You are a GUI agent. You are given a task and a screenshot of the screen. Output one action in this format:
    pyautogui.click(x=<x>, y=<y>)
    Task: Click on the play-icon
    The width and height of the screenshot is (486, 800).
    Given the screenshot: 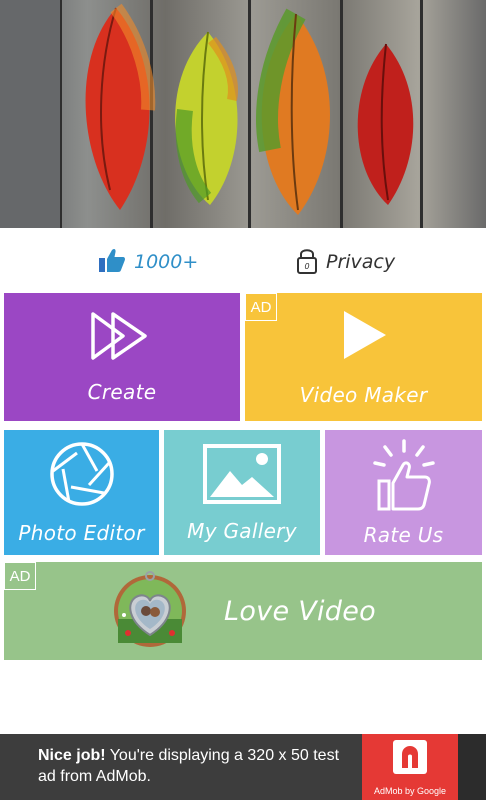 What is the action you would take?
    pyautogui.click(x=364, y=337)
    